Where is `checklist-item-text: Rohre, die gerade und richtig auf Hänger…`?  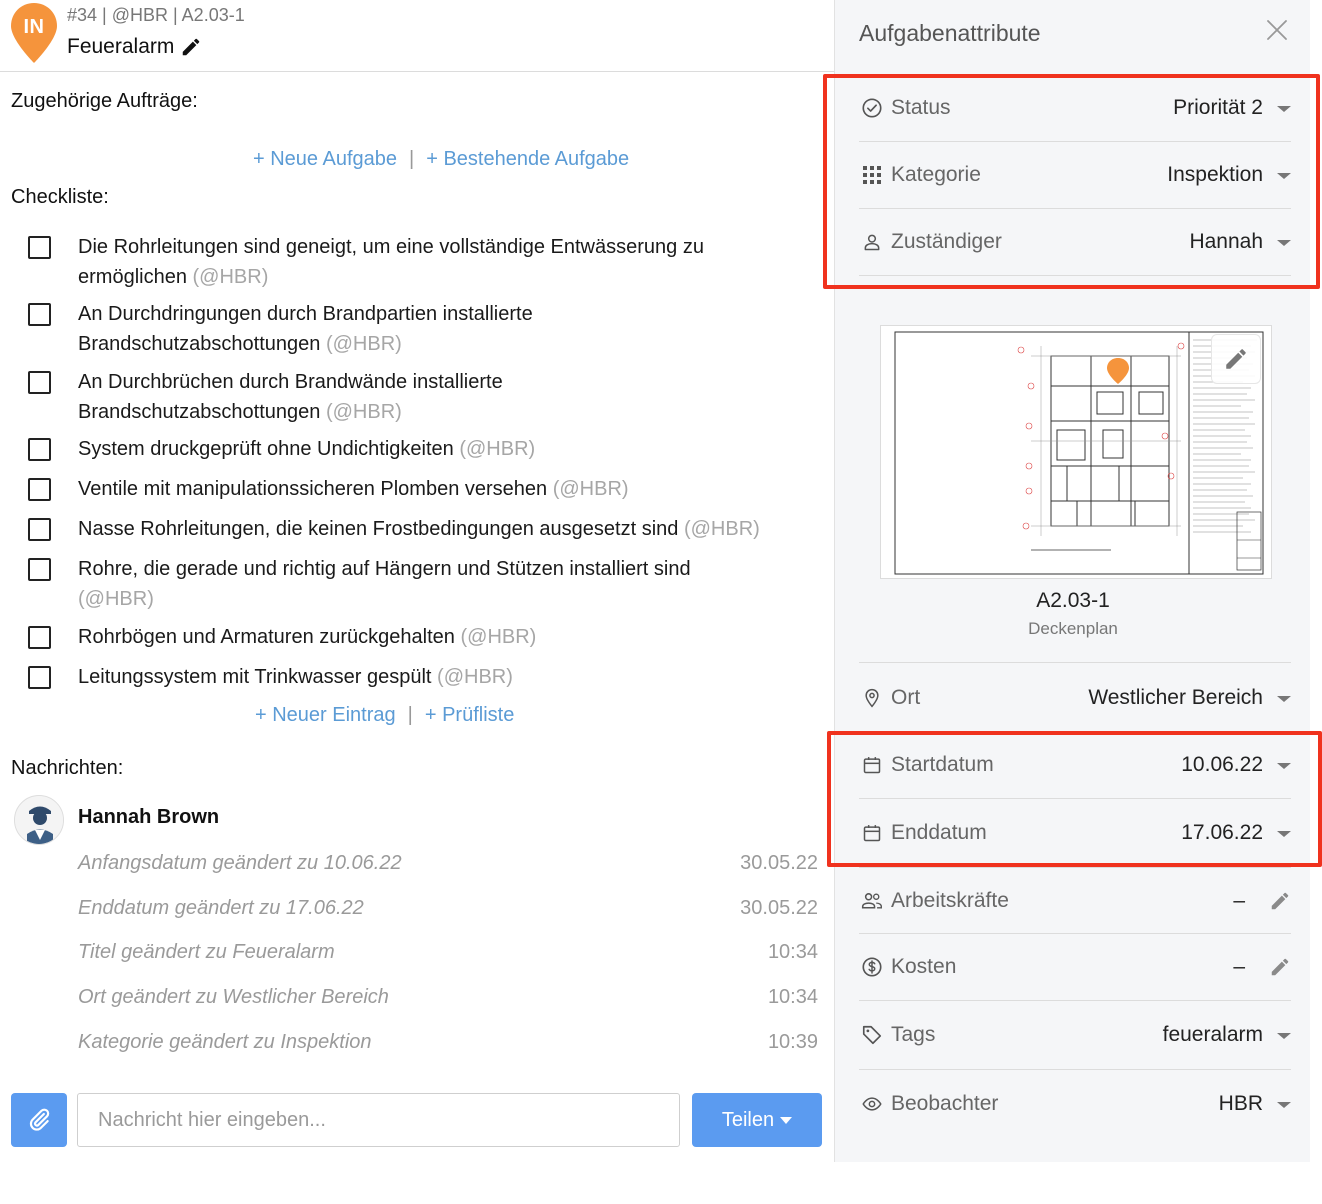 checklist-item-text: Rohre, die gerade und richtig auf Hänger… is located at coordinates (398, 584).